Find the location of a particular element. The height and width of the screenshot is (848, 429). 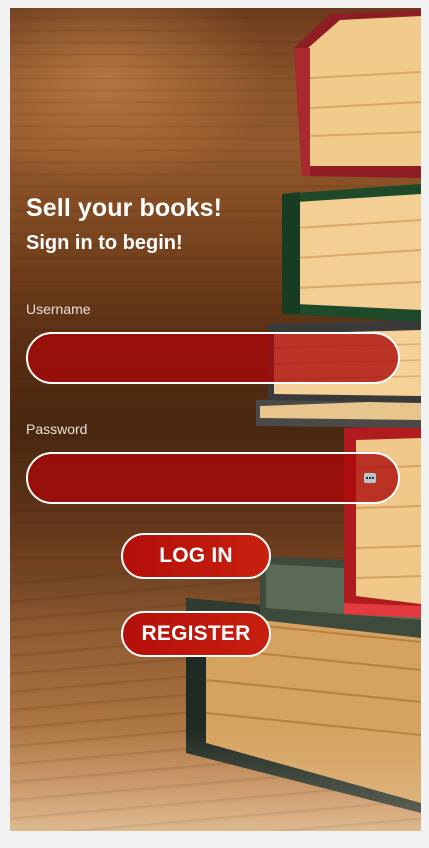

username-label: Username is located at coordinates (58, 309).